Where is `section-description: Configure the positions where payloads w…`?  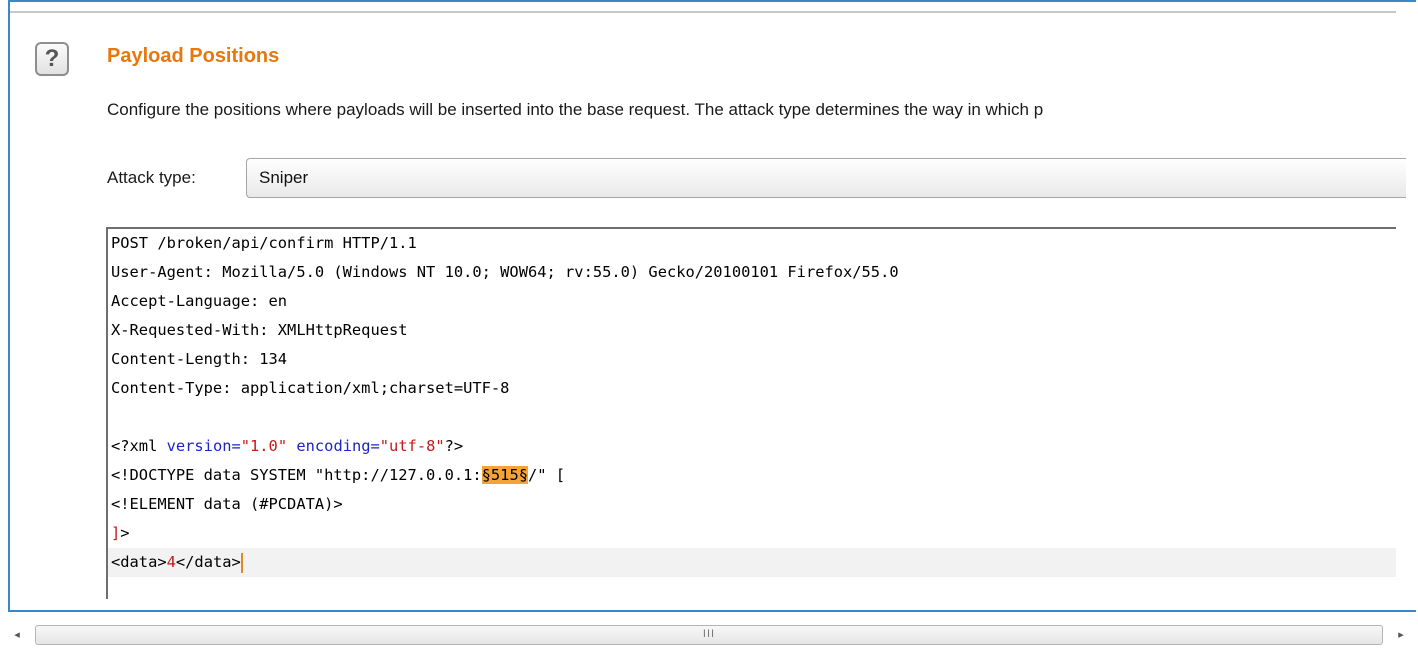 section-description: Configure the positions where payloads w… is located at coordinates (575, 109).